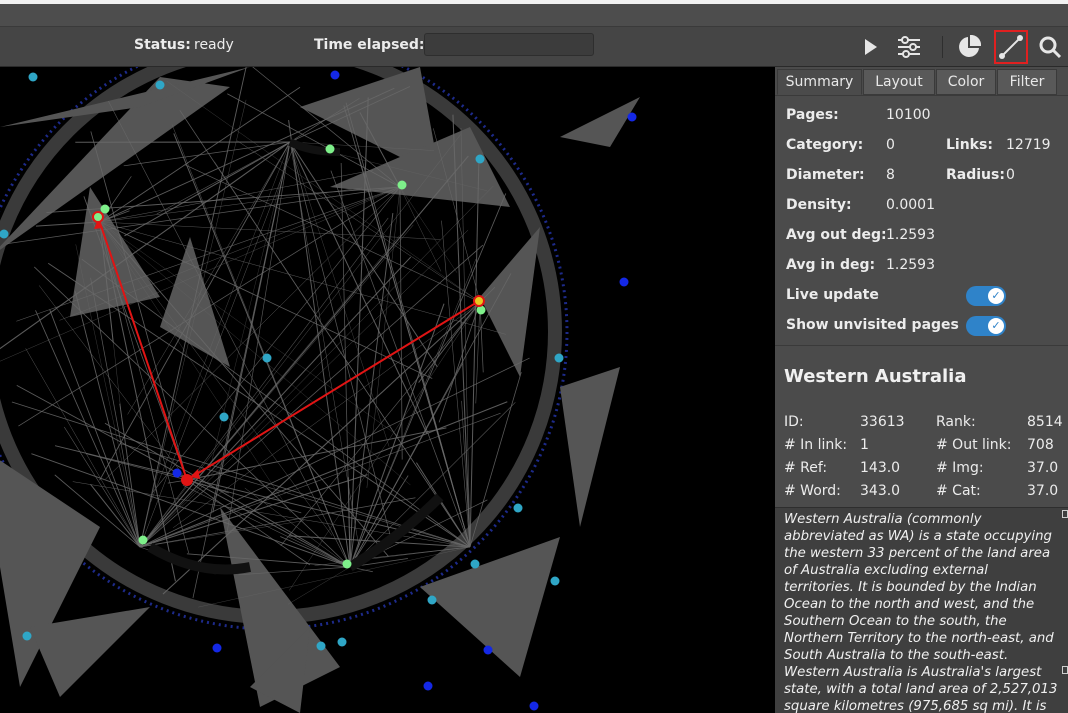 The width and height of the screenshot is (1068, 713). I want to click on pie-chart-icon, so click(970, 46).